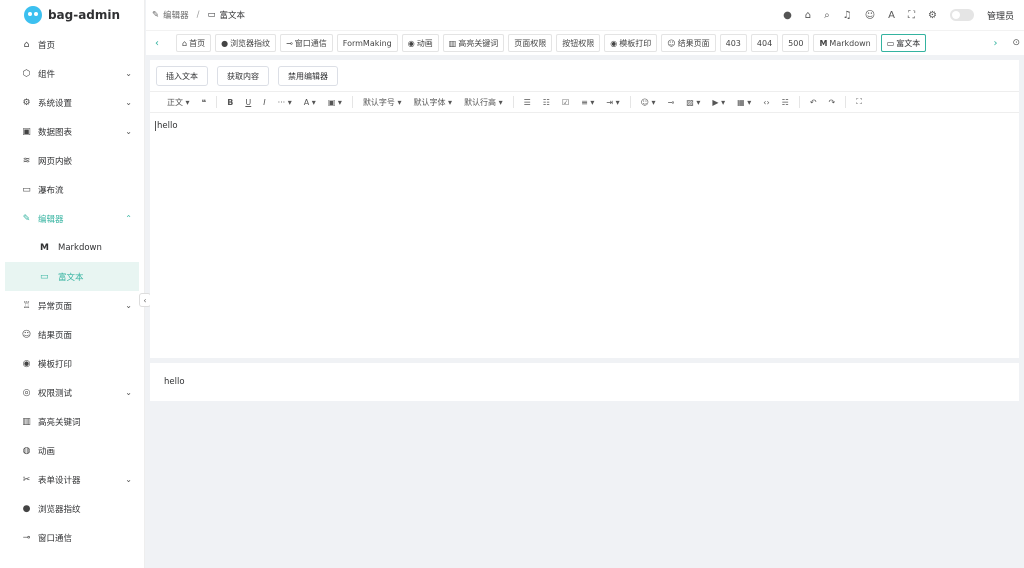 The width and height of the screenshot is (1024, 568). I want to click on tab-markdown: M Markdown, so click(845, 43).